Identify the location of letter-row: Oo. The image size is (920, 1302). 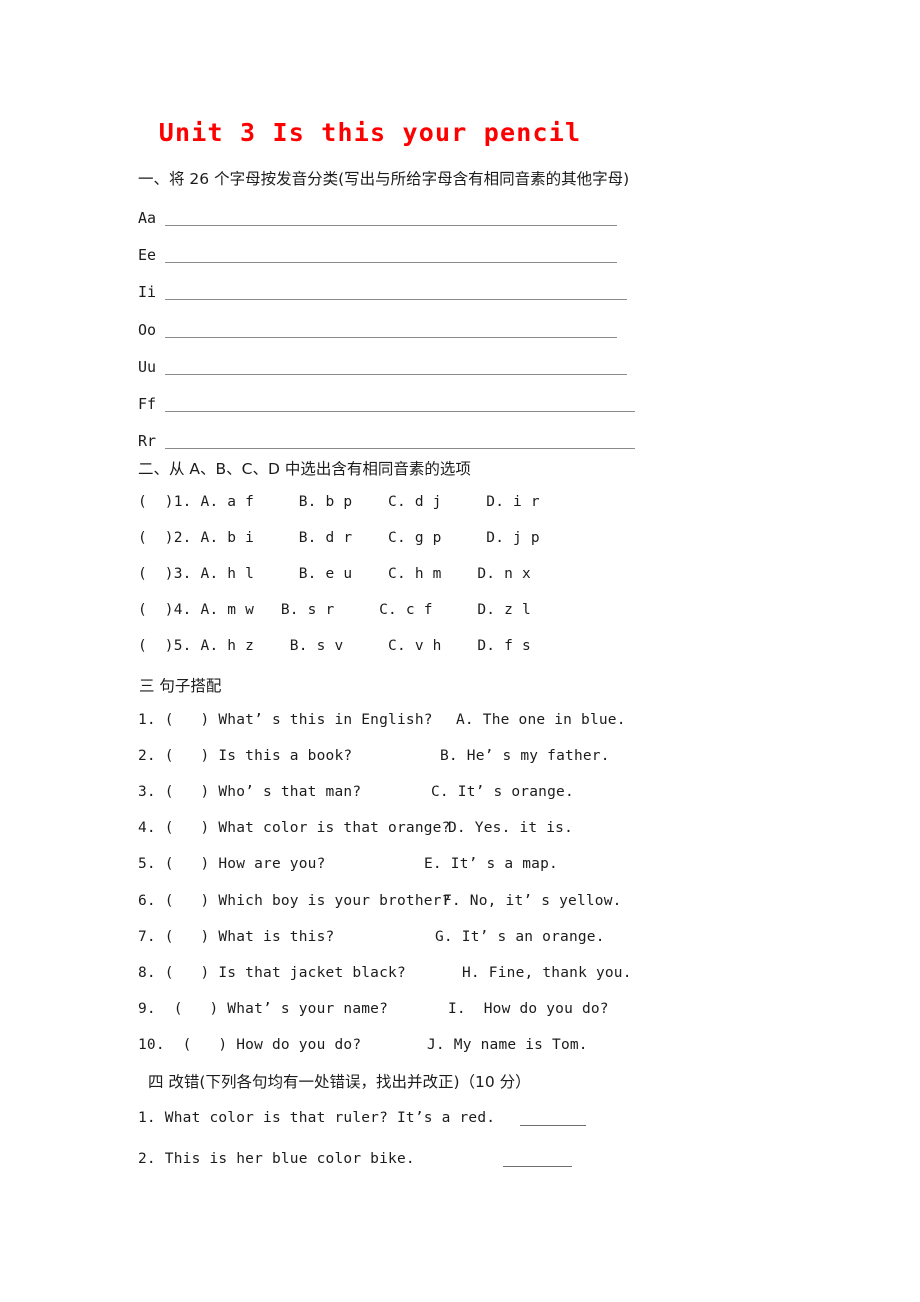
(377, 326).